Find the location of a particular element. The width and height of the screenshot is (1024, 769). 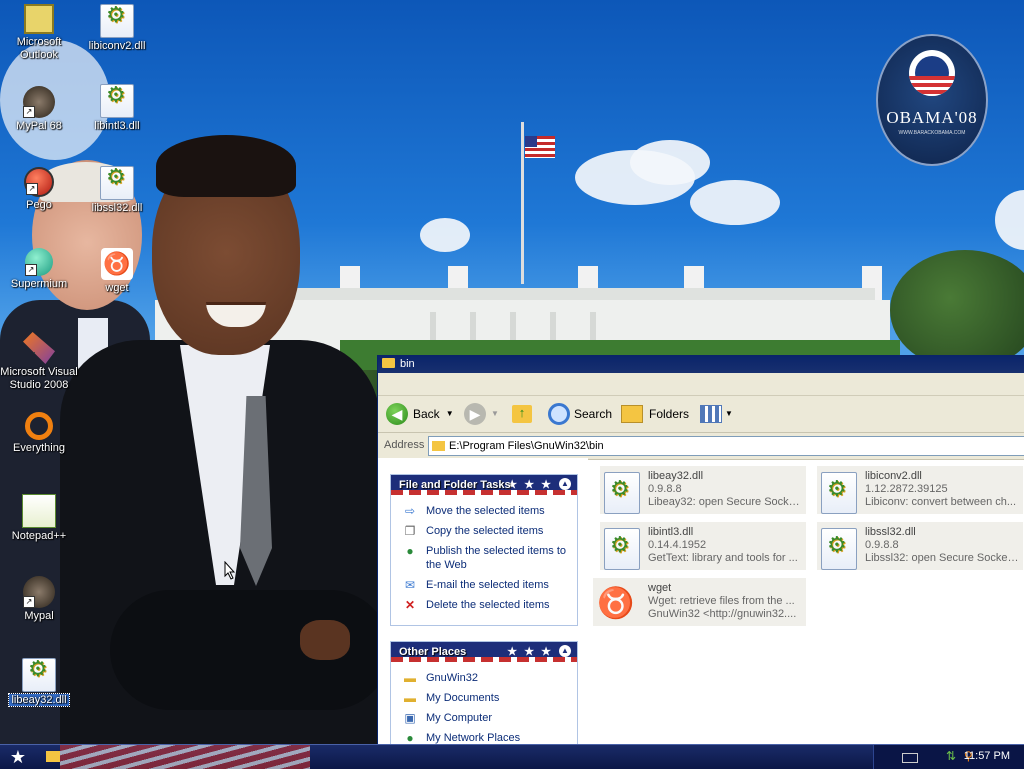

taskbar-item-bin is located at coordinates (66, 757).